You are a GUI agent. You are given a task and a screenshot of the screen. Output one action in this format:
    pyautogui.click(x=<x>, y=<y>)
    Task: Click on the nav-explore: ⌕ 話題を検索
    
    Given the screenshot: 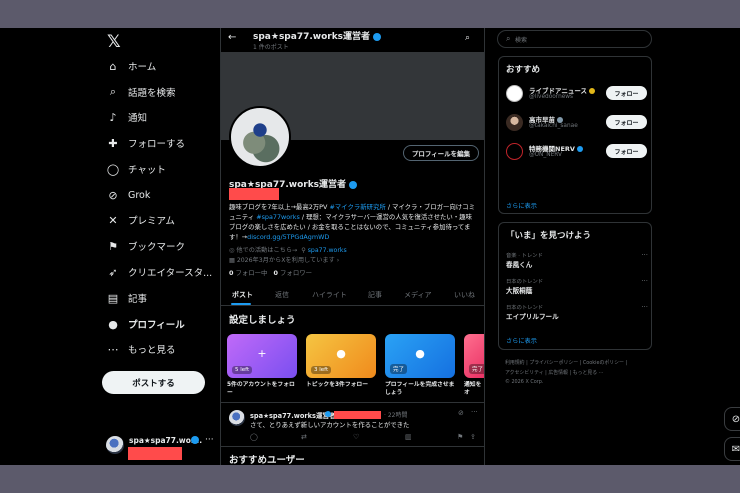 What is the action you would take?
    pyautogui.click(x=141, y=92)
    